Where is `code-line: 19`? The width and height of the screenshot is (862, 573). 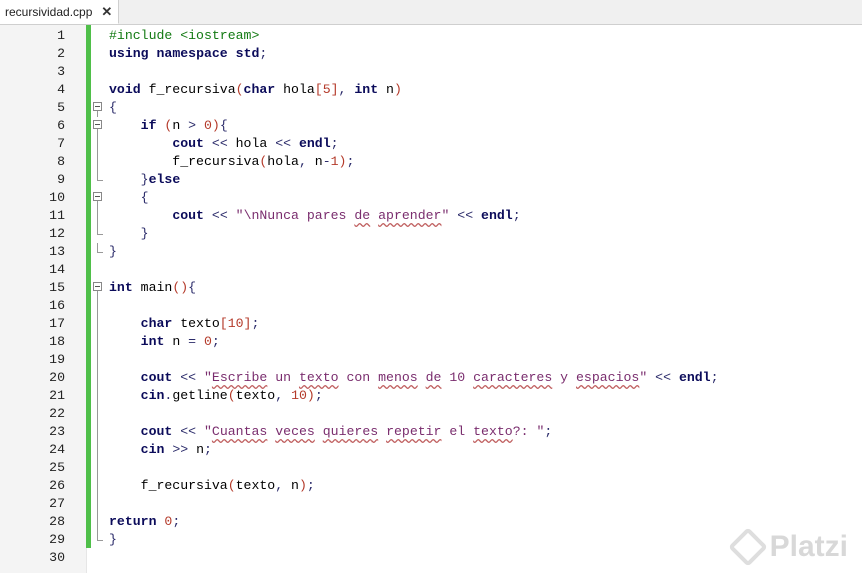
code-line: 19 is located at coordinates (431, 360).